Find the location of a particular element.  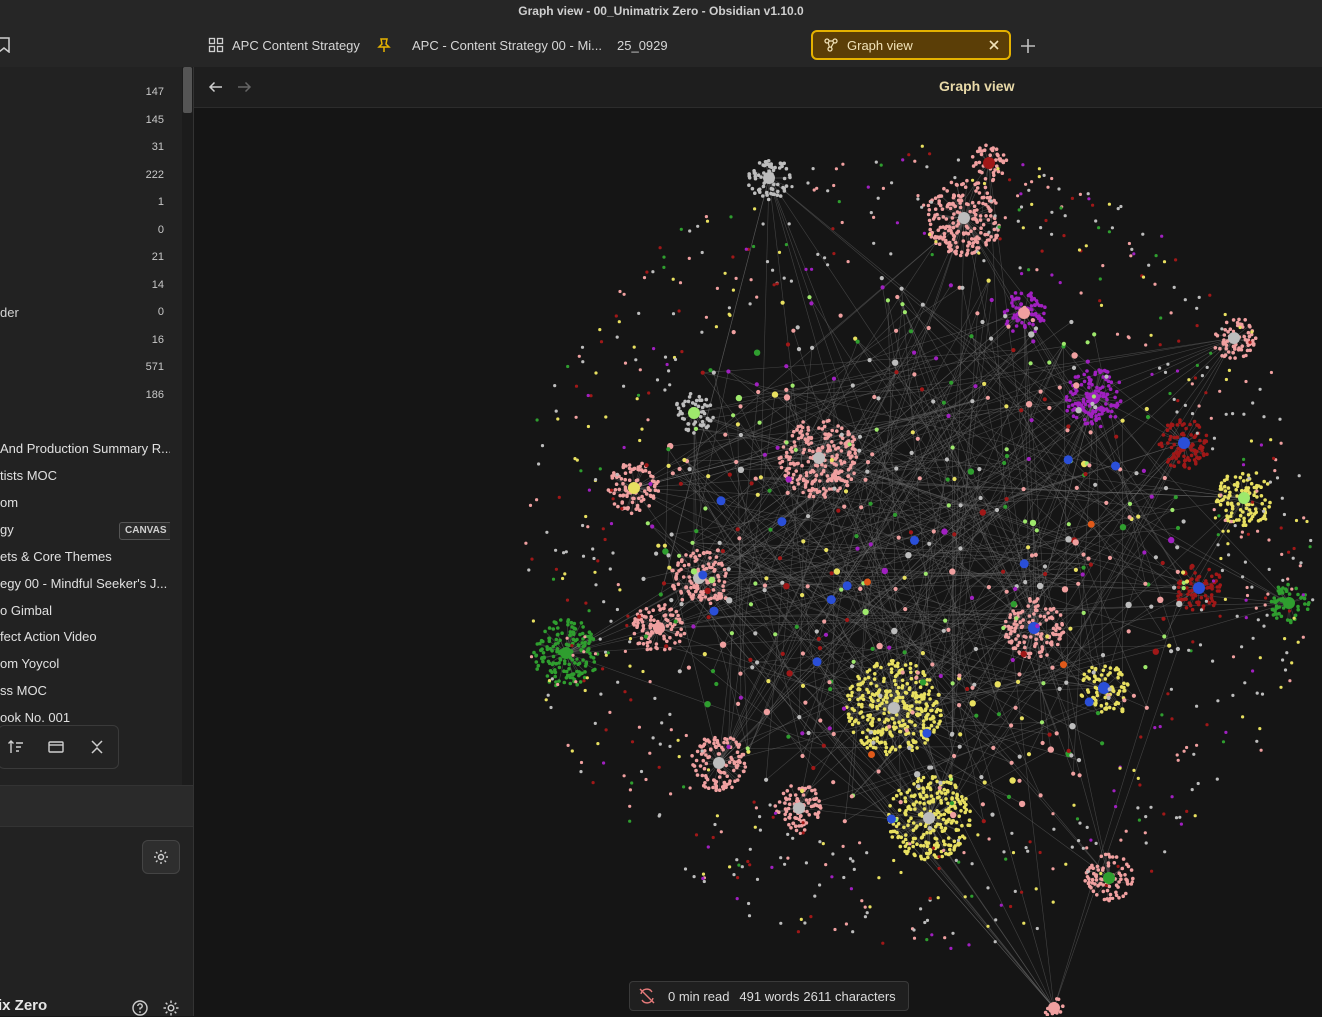

file-row: o Gimbal is located at coordinates (85, 614).